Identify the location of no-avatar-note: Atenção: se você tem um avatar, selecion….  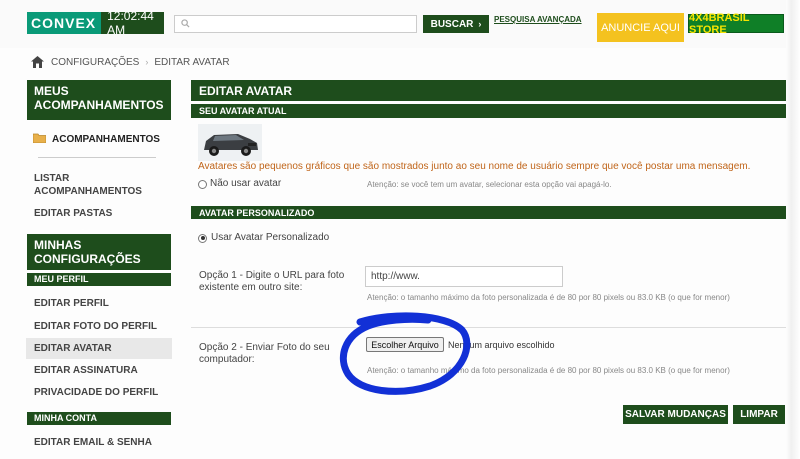
(489, 184).